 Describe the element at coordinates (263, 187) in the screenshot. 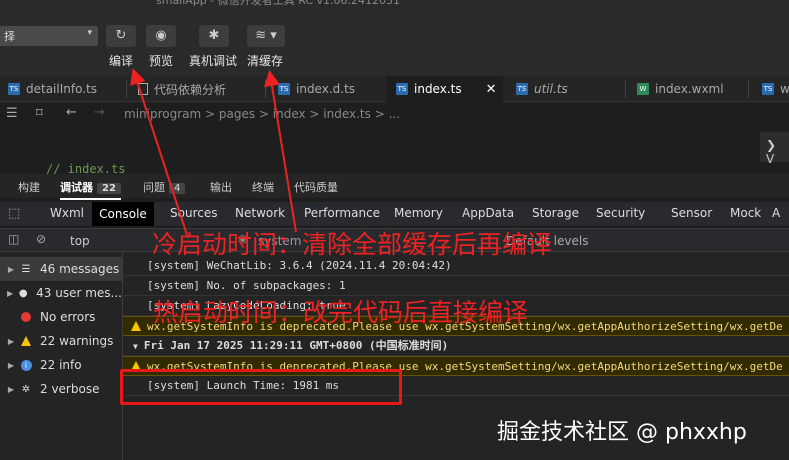

I see `tab-terminal: 终端` at that location.